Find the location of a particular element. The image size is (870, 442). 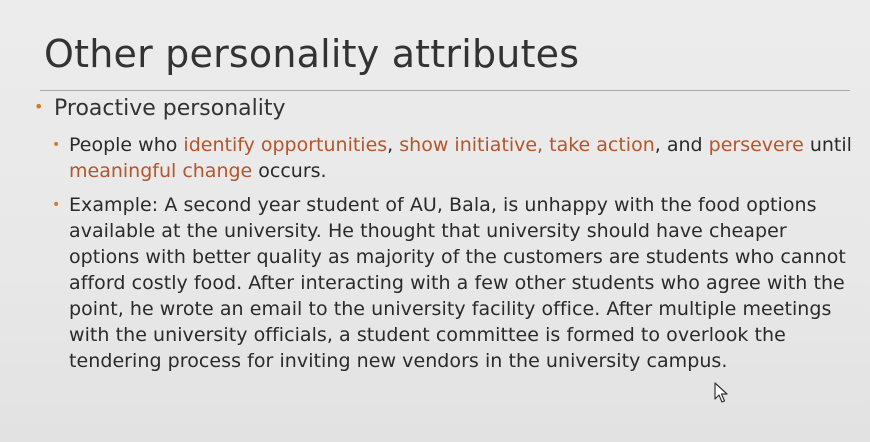

highlight-meaningful-change: meaningful change is located at coordinates (161, 171).